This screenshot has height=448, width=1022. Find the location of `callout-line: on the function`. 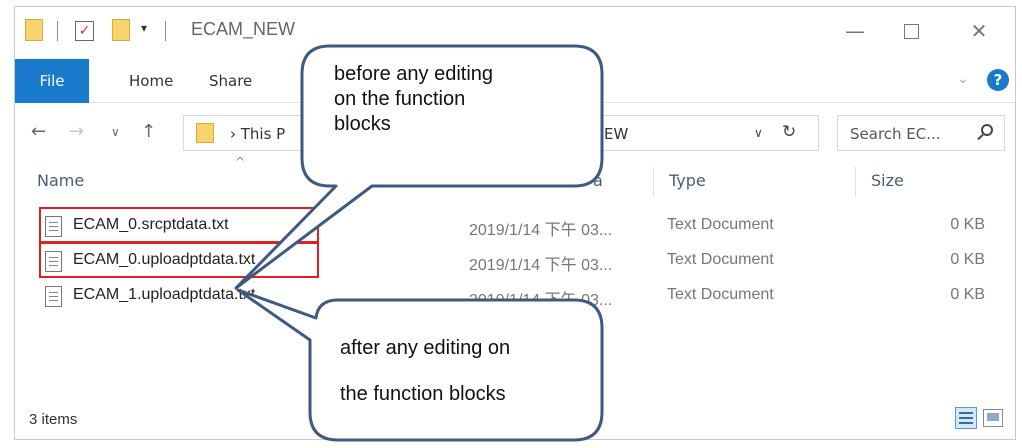

callout-line: on the function is located at coordinates (400, 99).